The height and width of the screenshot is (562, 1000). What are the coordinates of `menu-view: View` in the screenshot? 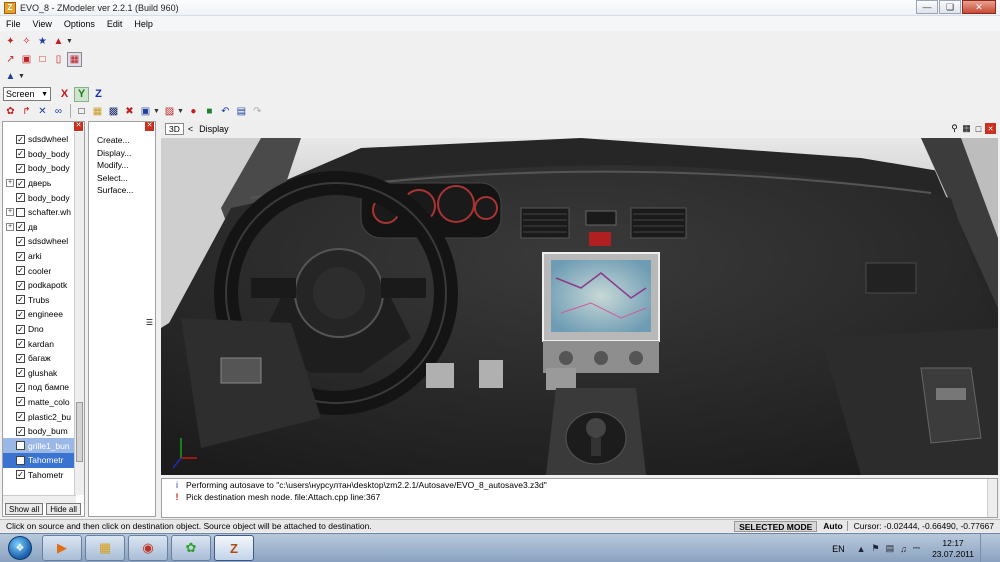 It's located at (42, 24).